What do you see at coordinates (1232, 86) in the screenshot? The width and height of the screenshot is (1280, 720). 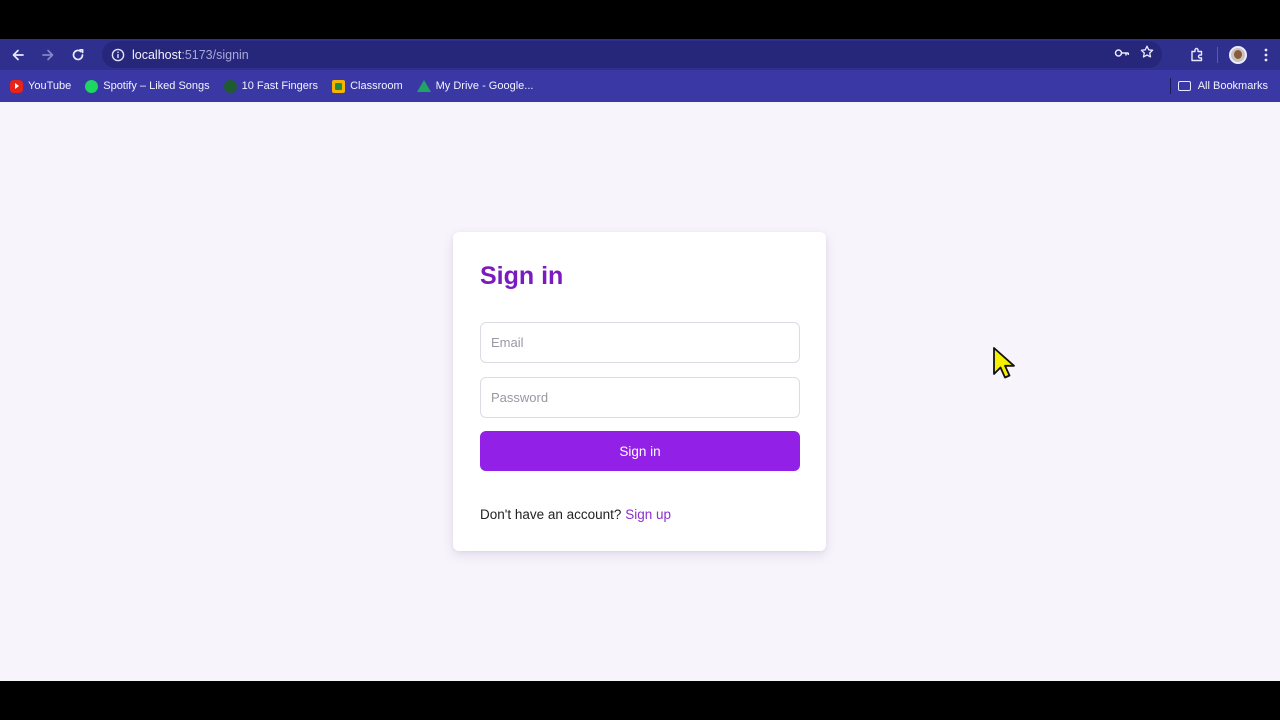 I see `all-bookmarks-label: All Bookmarks` at bounding box center [1232, 86].